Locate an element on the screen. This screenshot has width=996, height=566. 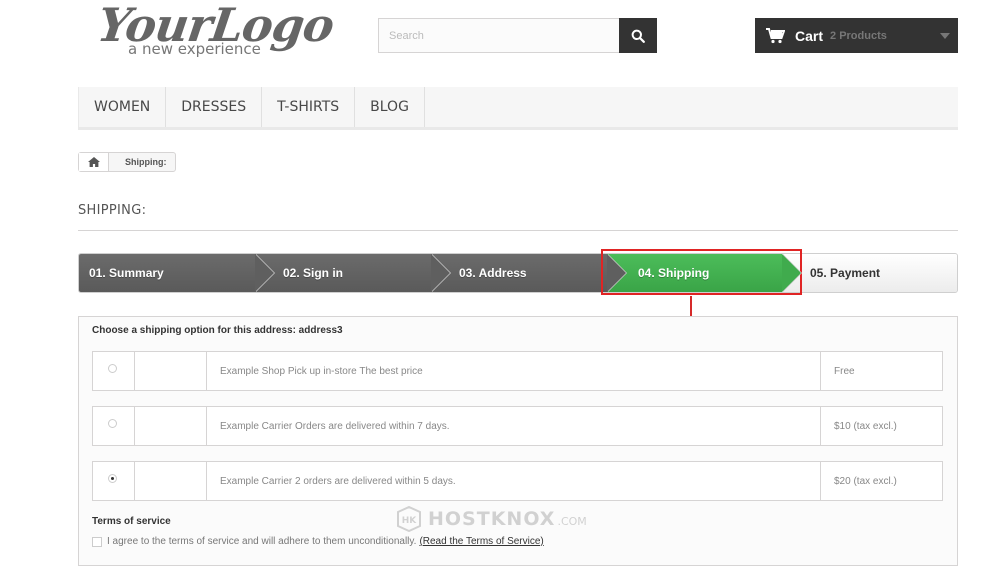
cart-button: Cart 2 Products is located at coordinates (856, 35).